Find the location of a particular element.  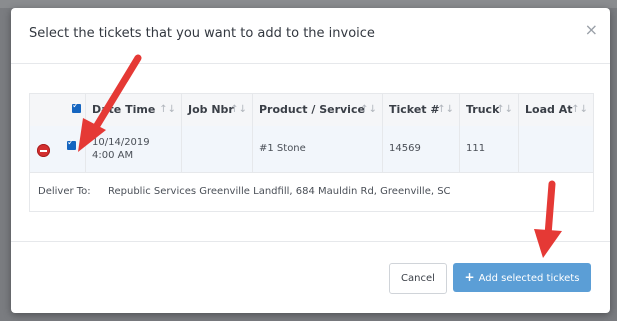

close-icon: × is located at coordinates (591, 29).